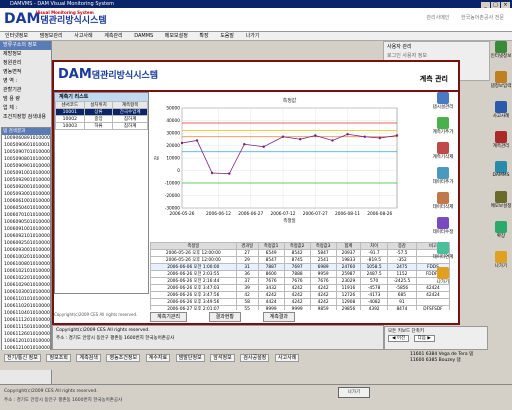 Image resolution: width=512 pixels, height=410 pixels. I want to click on chart-title: 측정값, so click(290, 100).